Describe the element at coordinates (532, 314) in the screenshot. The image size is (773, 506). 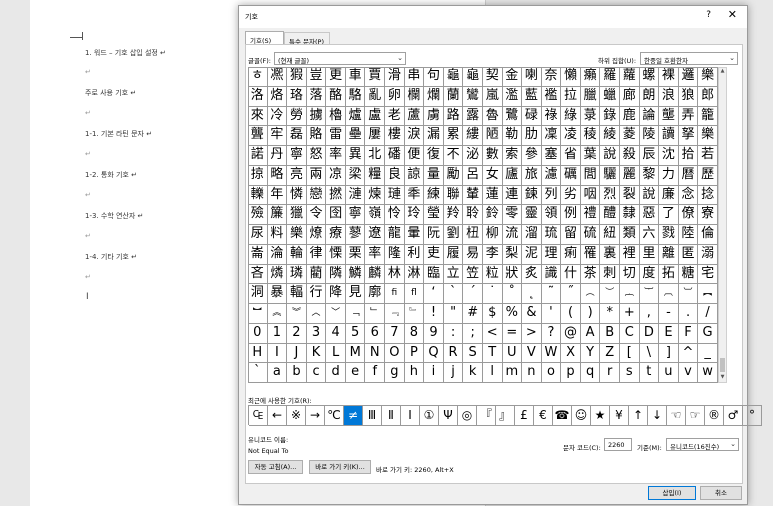
I see `symbol-cell: &` at that location.